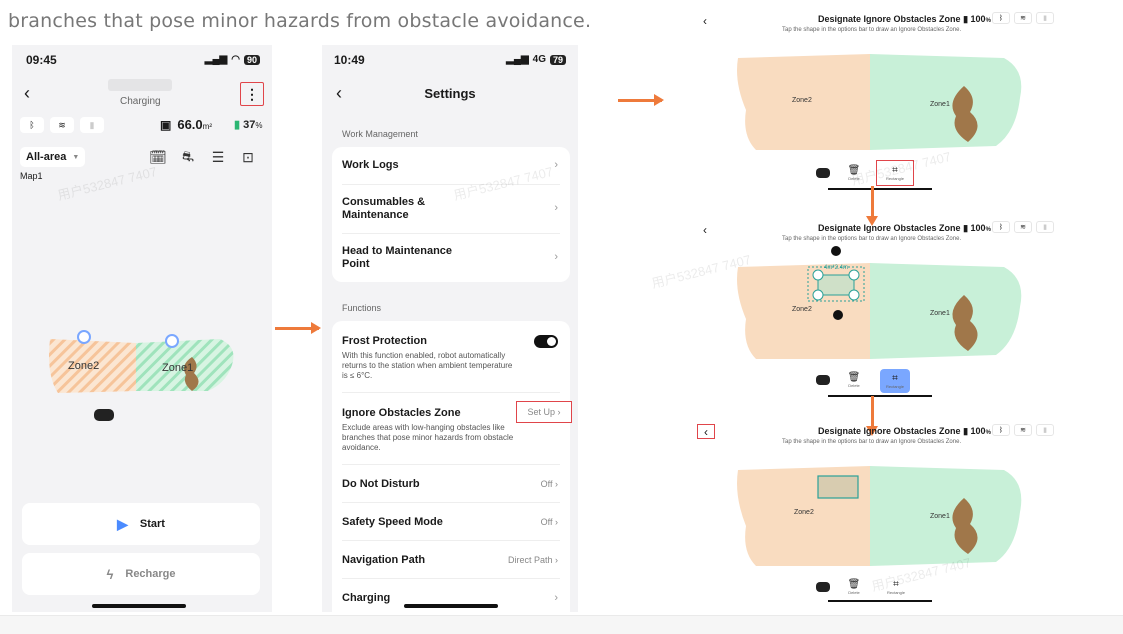  Describe the element at coordinates (838, 315) in the screenshot. I see `close-icon` at that location.